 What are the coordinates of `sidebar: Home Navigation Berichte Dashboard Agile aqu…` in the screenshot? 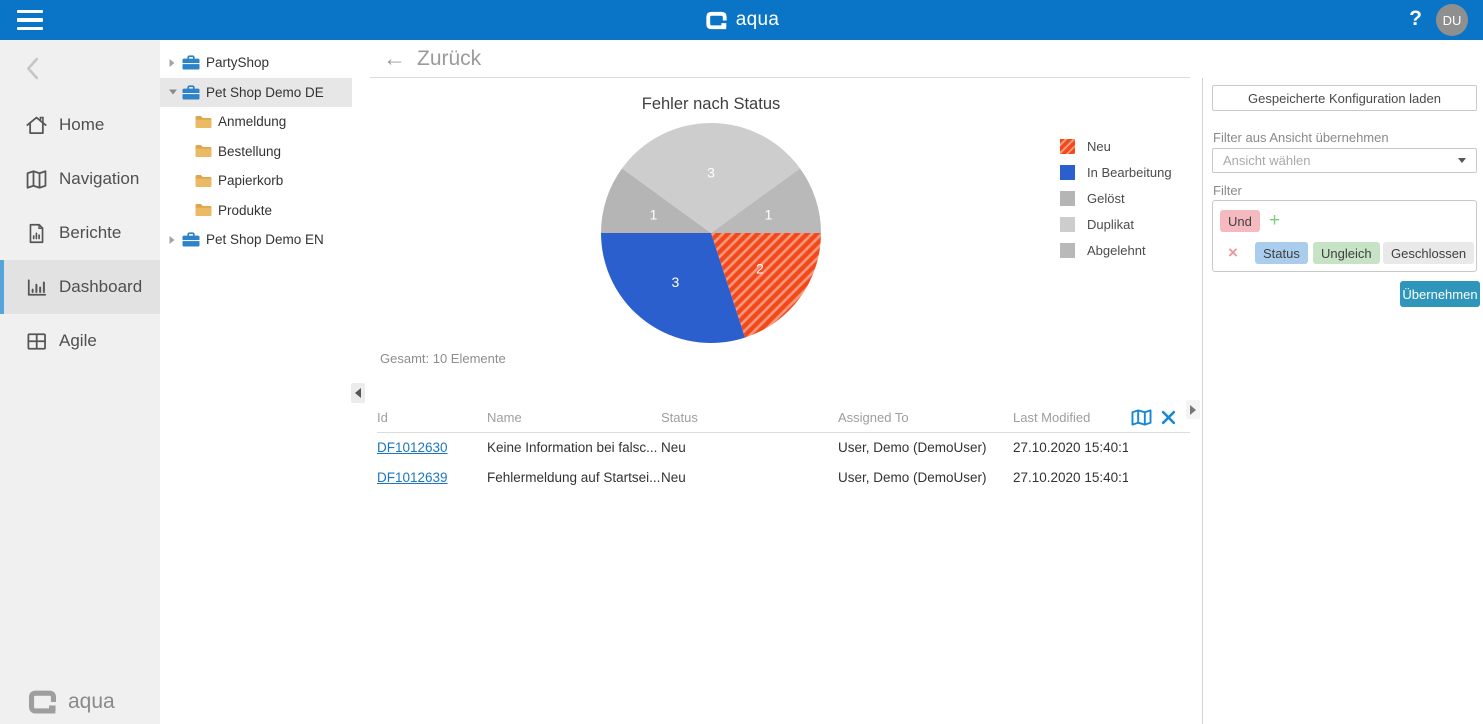 It's located at (80, 382).